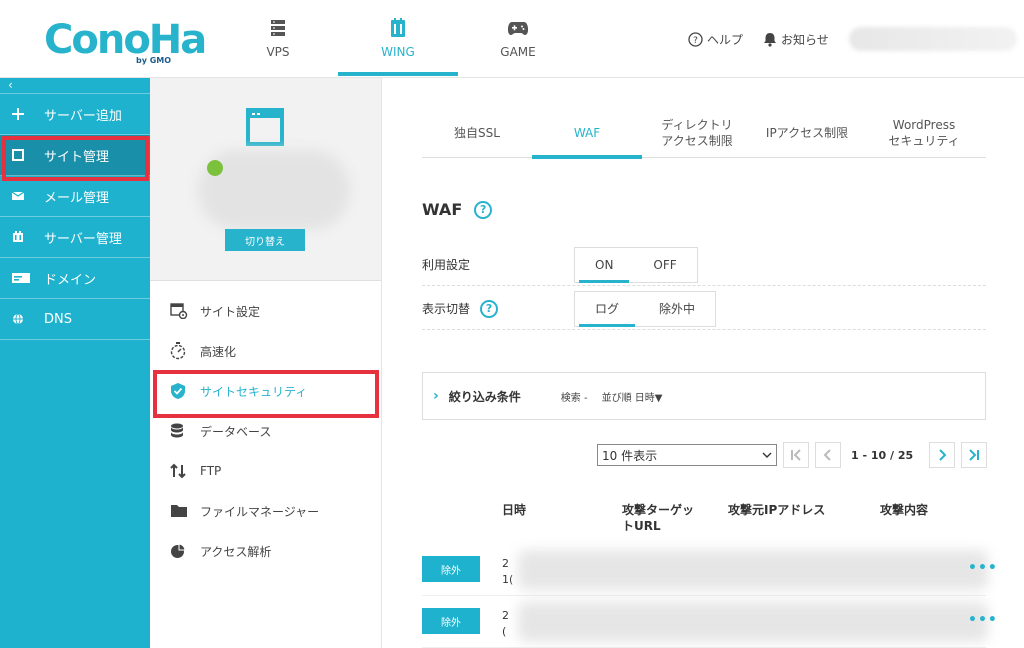 This screenshot has height=648, width=1024. I want to click on sidebar-item-add-server: サーバー追加, so click(75, 114).